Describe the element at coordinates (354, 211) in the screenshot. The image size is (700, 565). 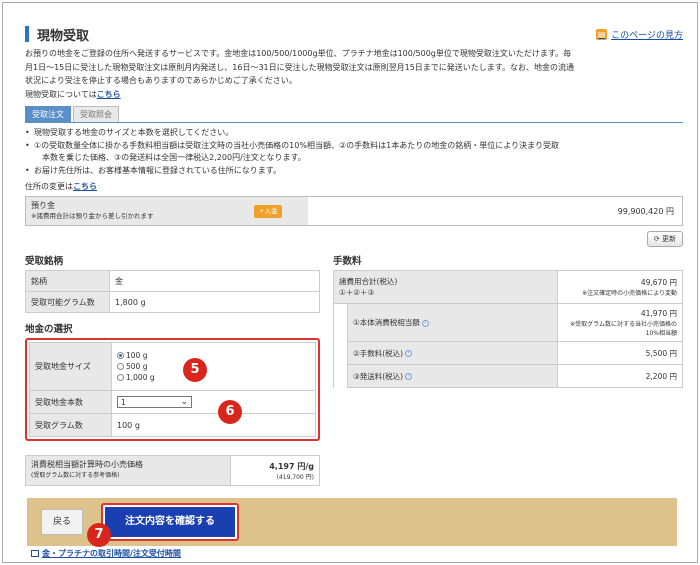
I see `deposit-row: 預り金 ※諸費用合計は預り金から差し引かれます +入金 99,900,420 円` at that location.